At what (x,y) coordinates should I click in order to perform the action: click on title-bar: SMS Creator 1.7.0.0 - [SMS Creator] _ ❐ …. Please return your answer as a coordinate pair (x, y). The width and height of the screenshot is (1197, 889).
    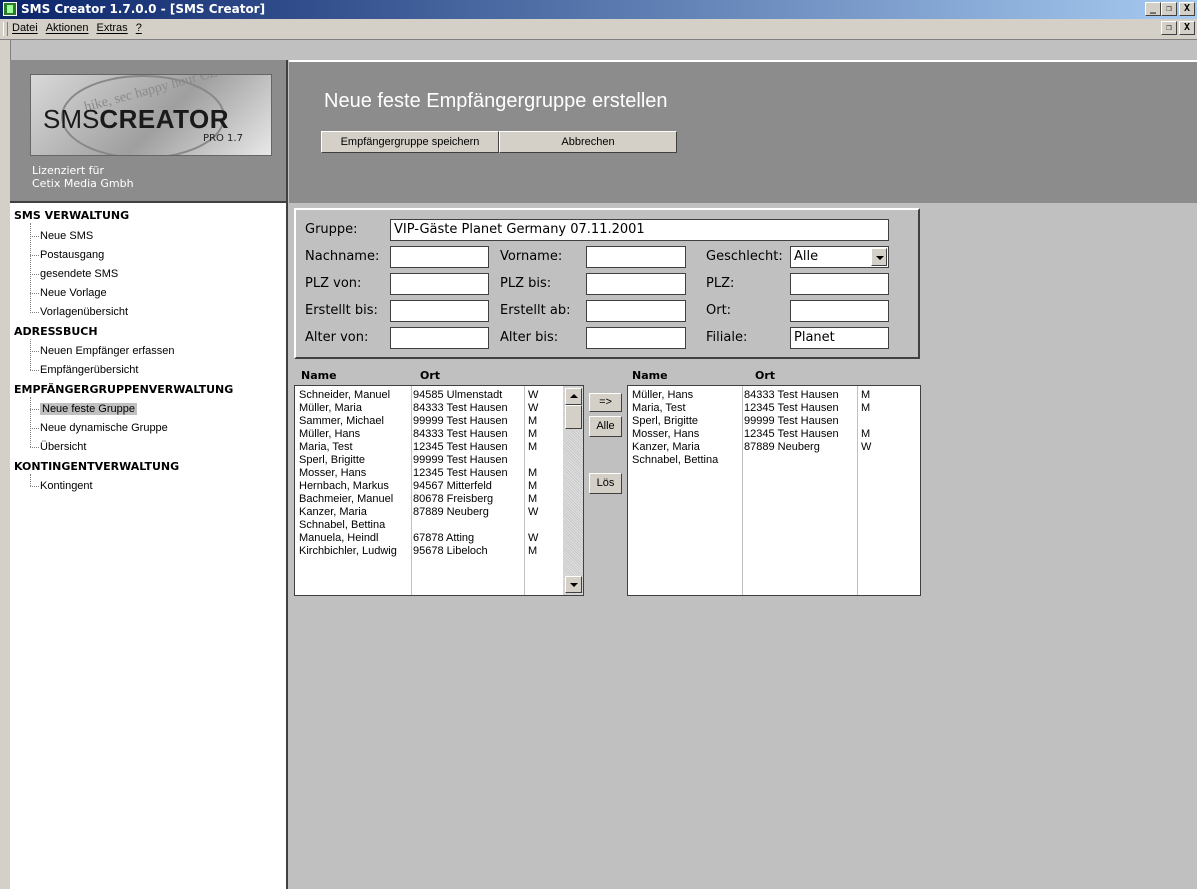
    Looking at the image, I should click on (598, 9).